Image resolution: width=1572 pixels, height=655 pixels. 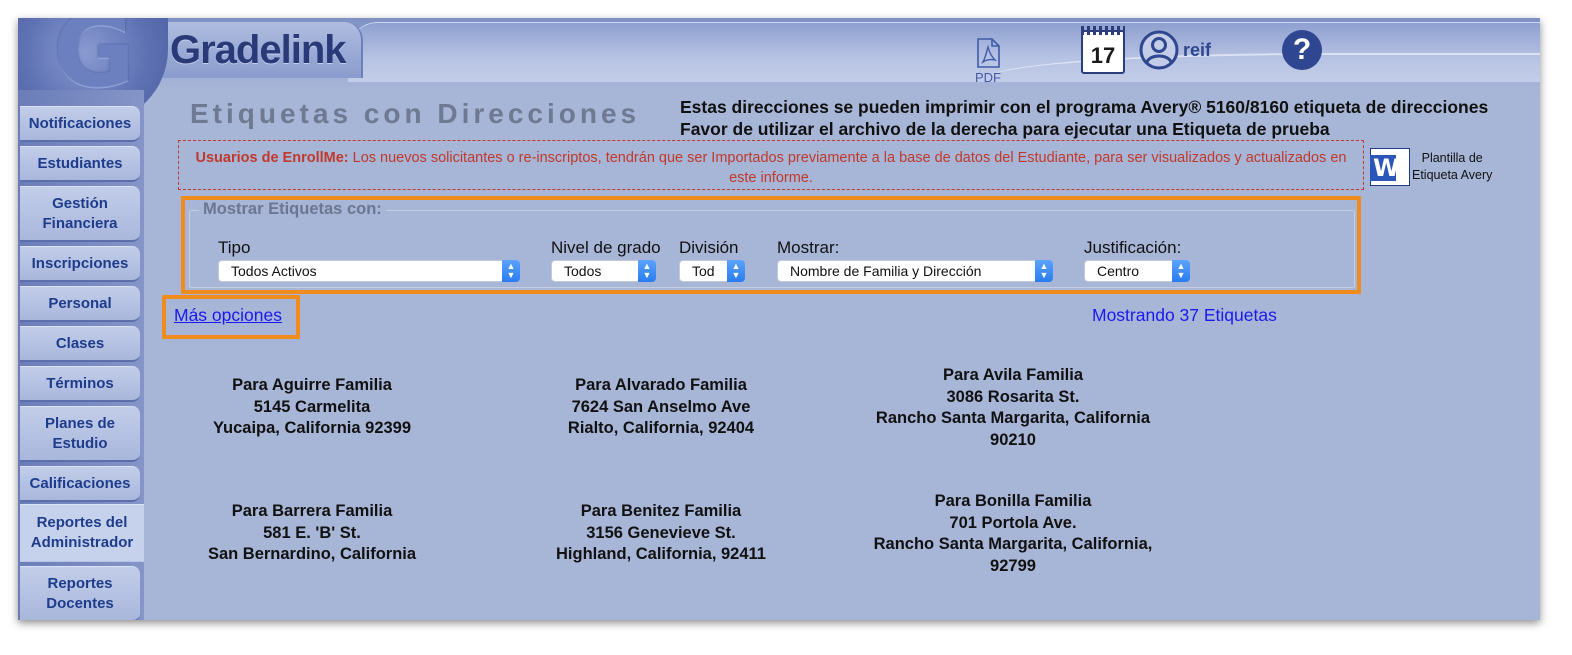 I want to click on label-name: Para Benitez Familia, so click(x=661, y=511).